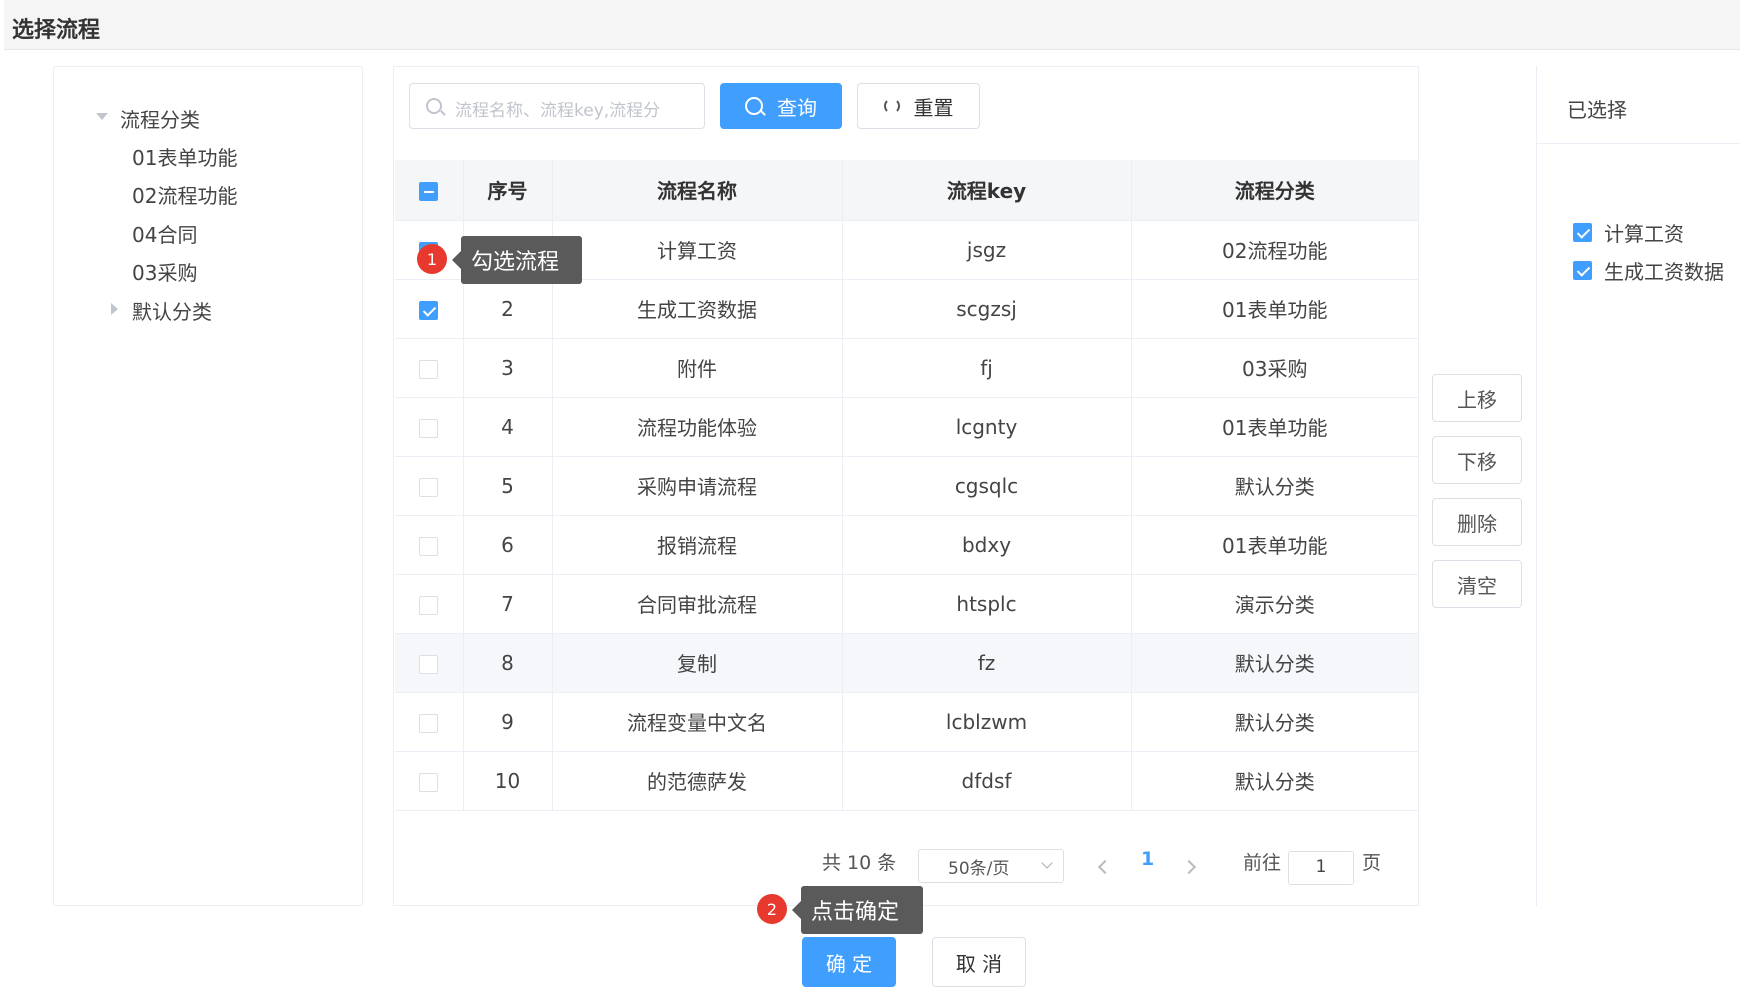  I want to click on table-row: 5 采购申请流程 cgsqlc 默认分类, so click(906, 486).